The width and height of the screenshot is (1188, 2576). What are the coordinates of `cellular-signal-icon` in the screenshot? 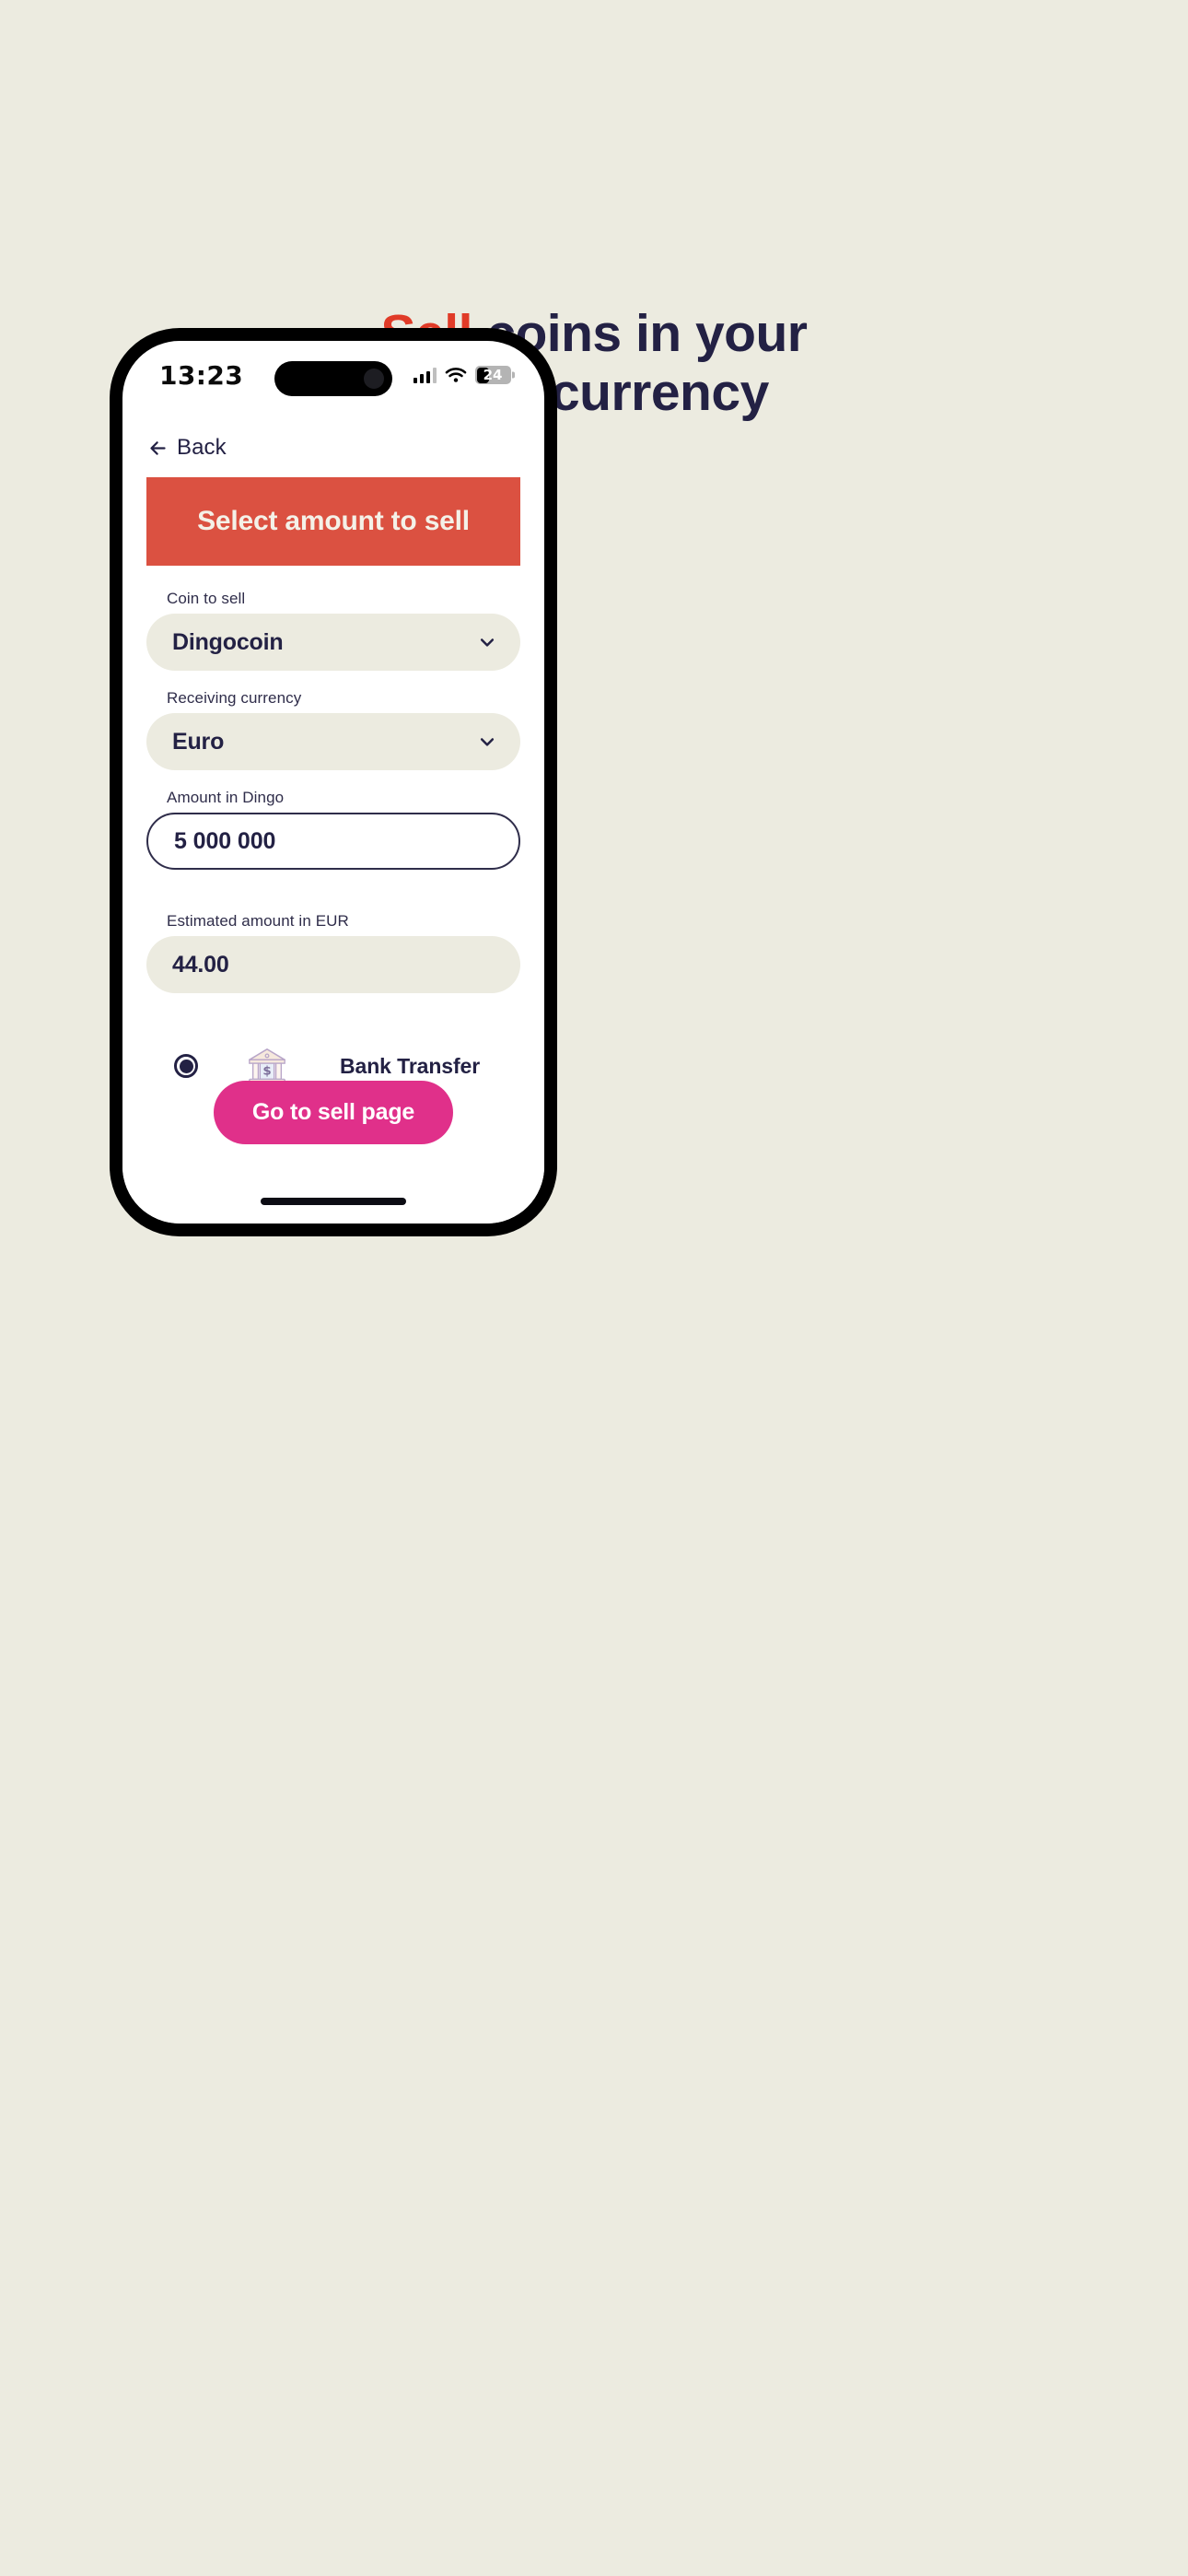 It's located at (425, 375).